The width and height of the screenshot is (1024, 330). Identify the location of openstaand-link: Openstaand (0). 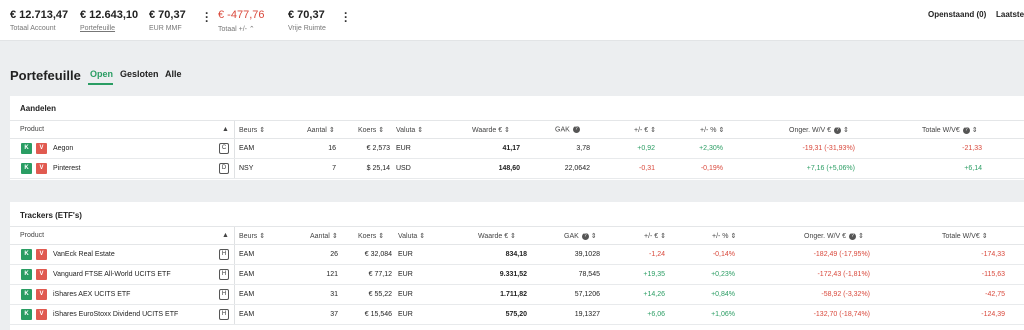
(957, 14).